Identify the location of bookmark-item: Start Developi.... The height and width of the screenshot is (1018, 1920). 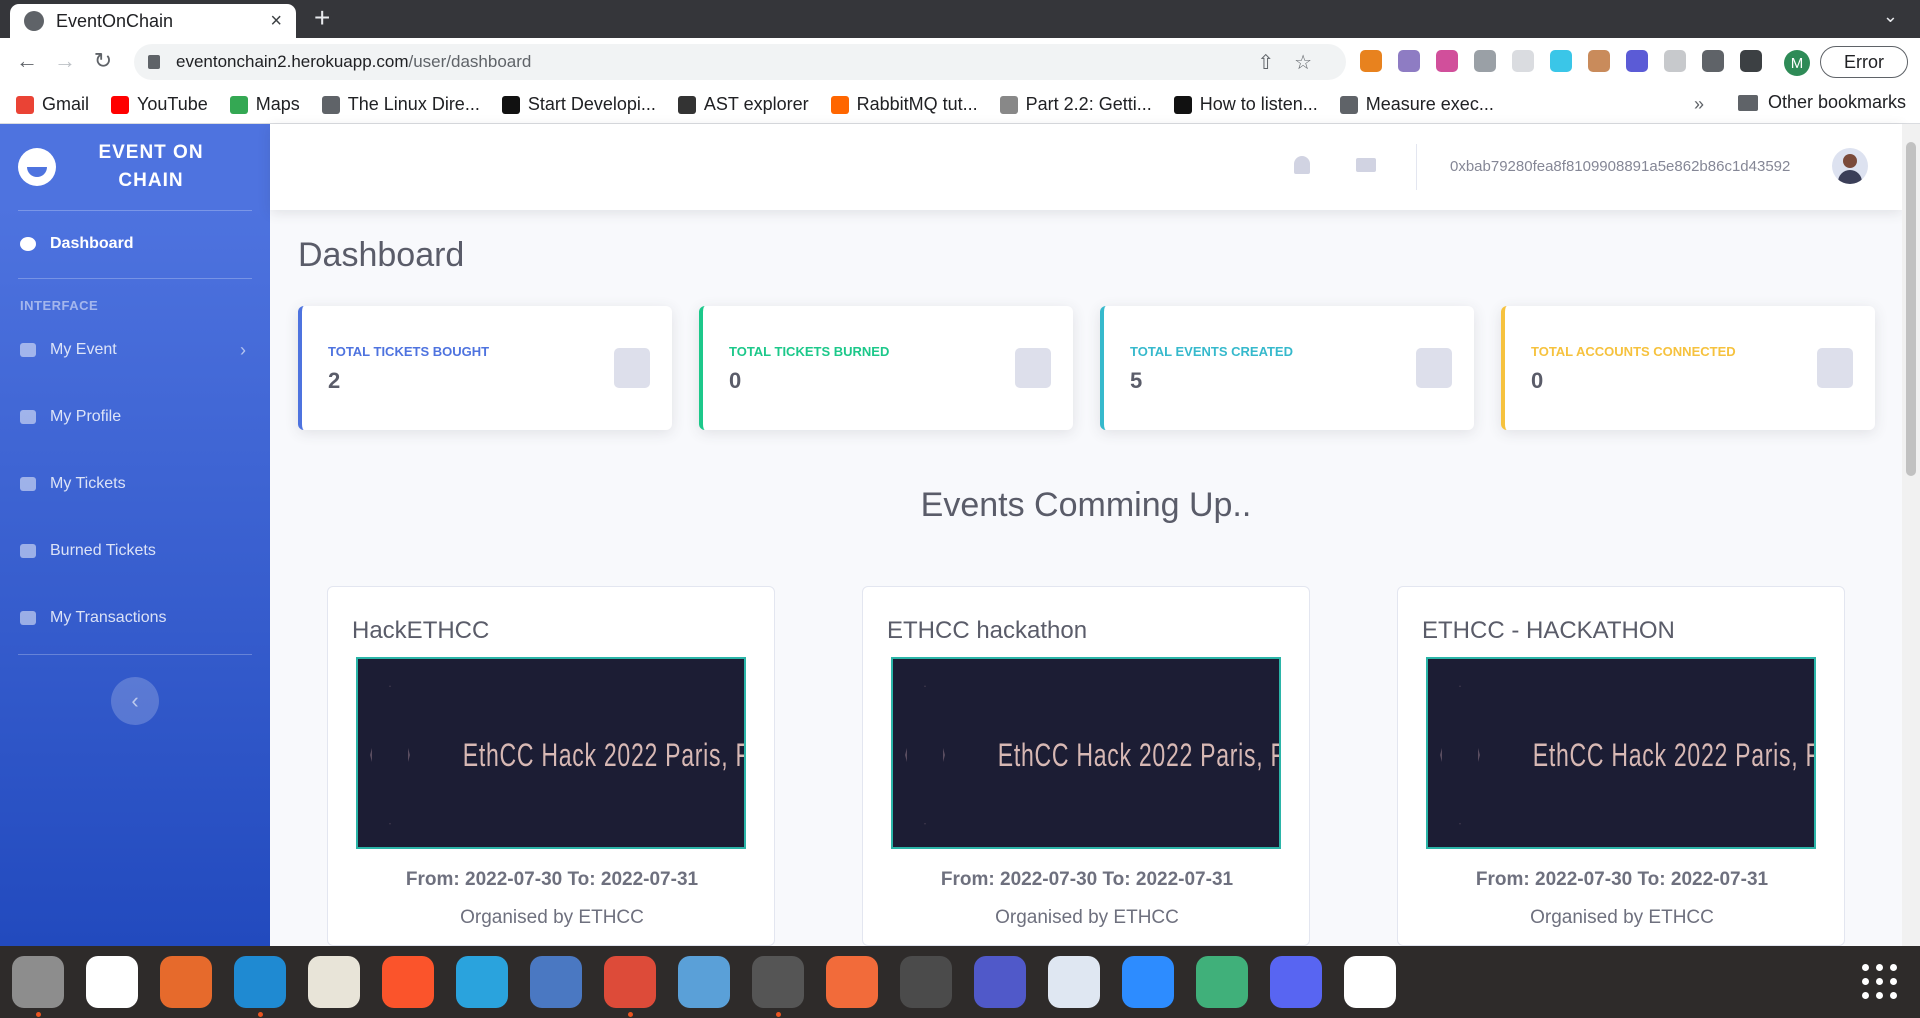
(578, 104).